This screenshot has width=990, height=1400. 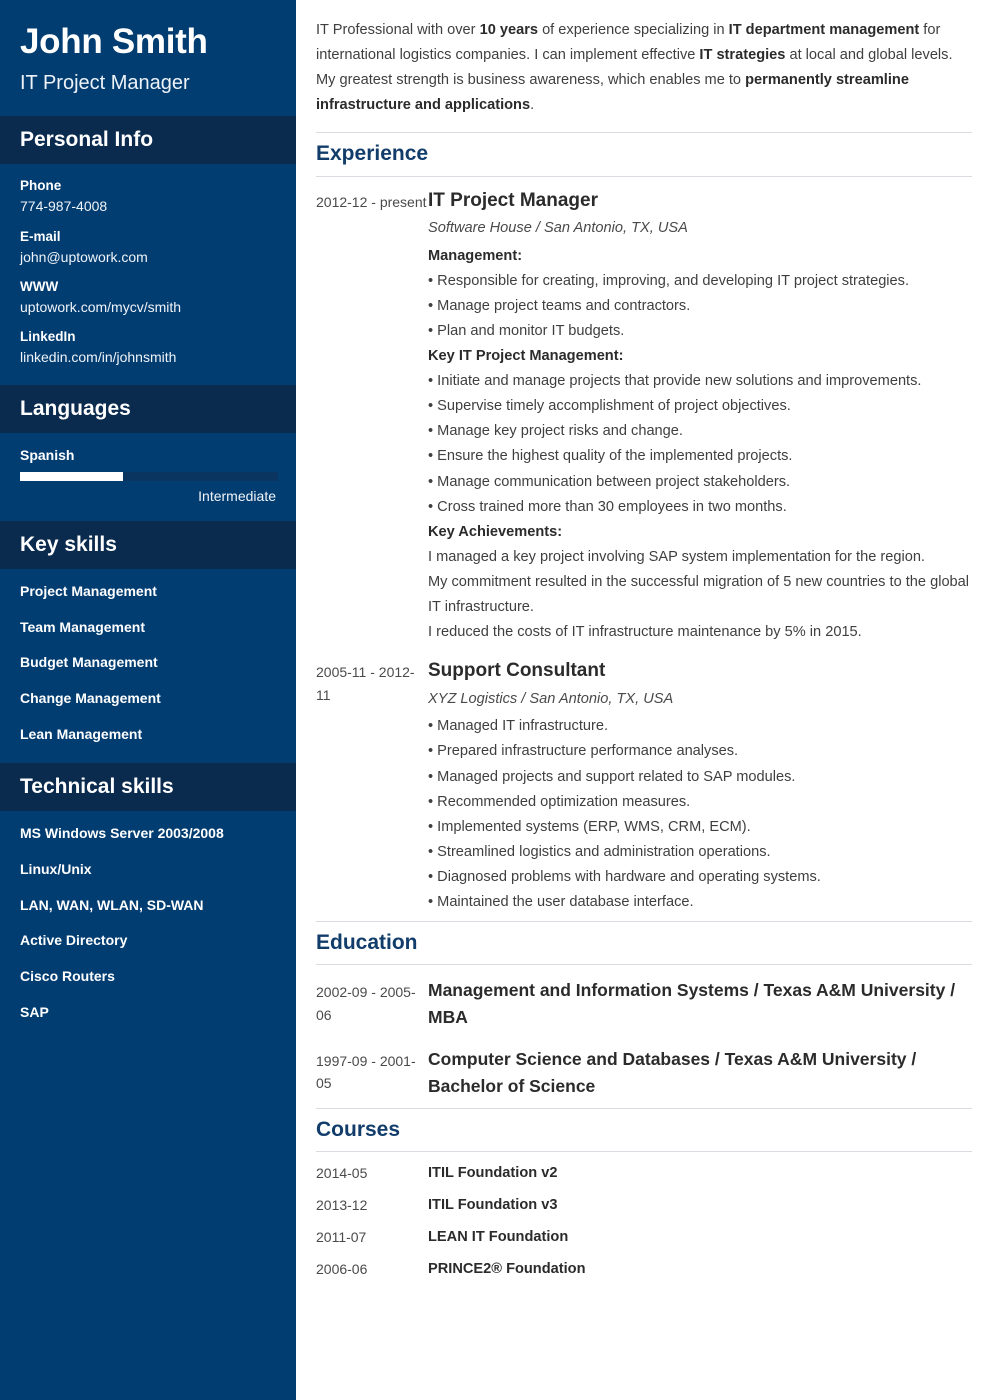 What do you see at coordinates (148, 247) in the screenshot?
I see `contact-item: E-mail john@uptowork.com` at bounding box center [148, 247].